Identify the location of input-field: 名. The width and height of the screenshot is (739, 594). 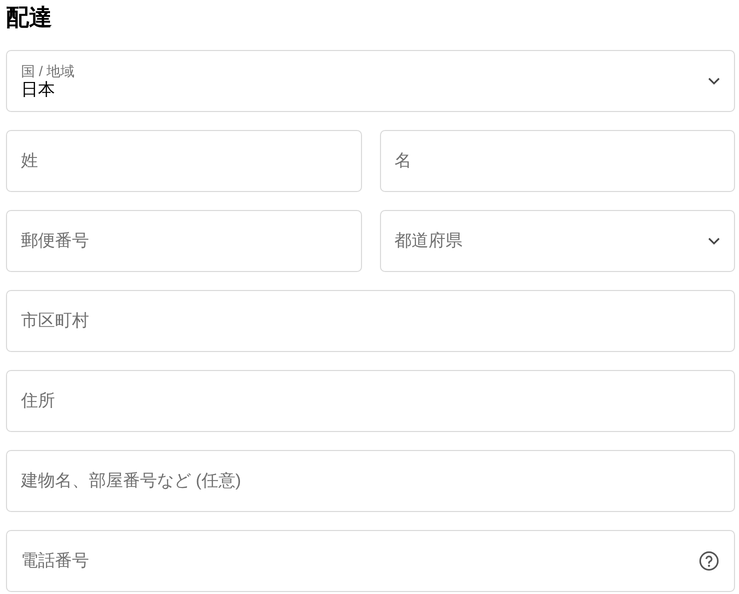
(557, 161).